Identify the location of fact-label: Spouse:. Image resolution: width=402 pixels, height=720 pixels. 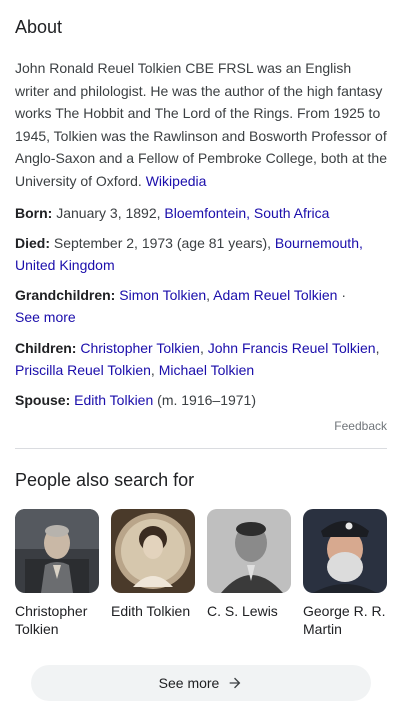
(43, 400).